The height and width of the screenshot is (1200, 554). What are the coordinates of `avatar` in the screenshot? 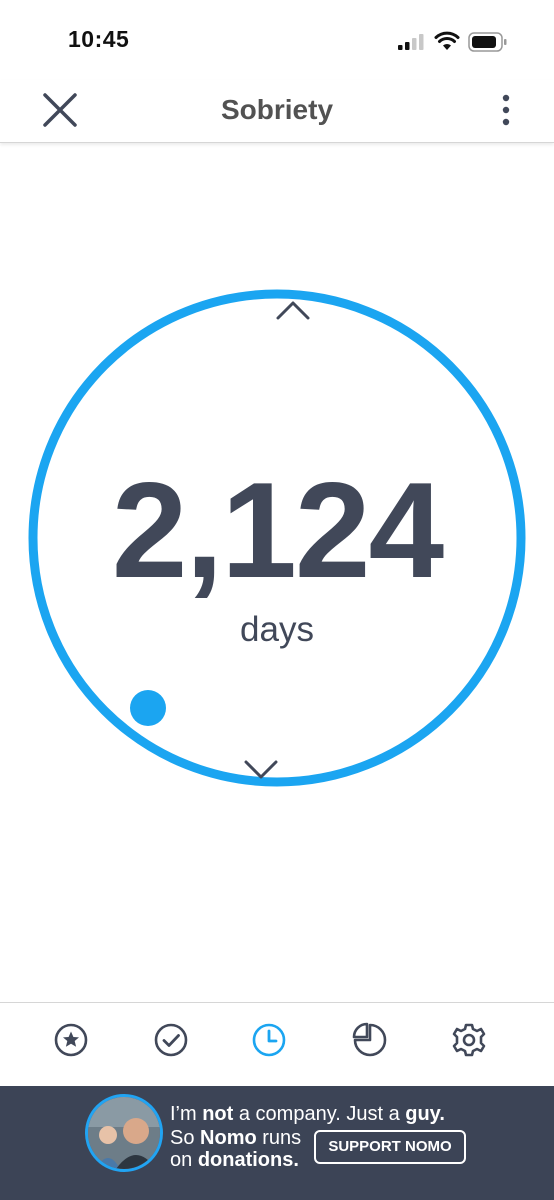 It's located at (124, 1133).